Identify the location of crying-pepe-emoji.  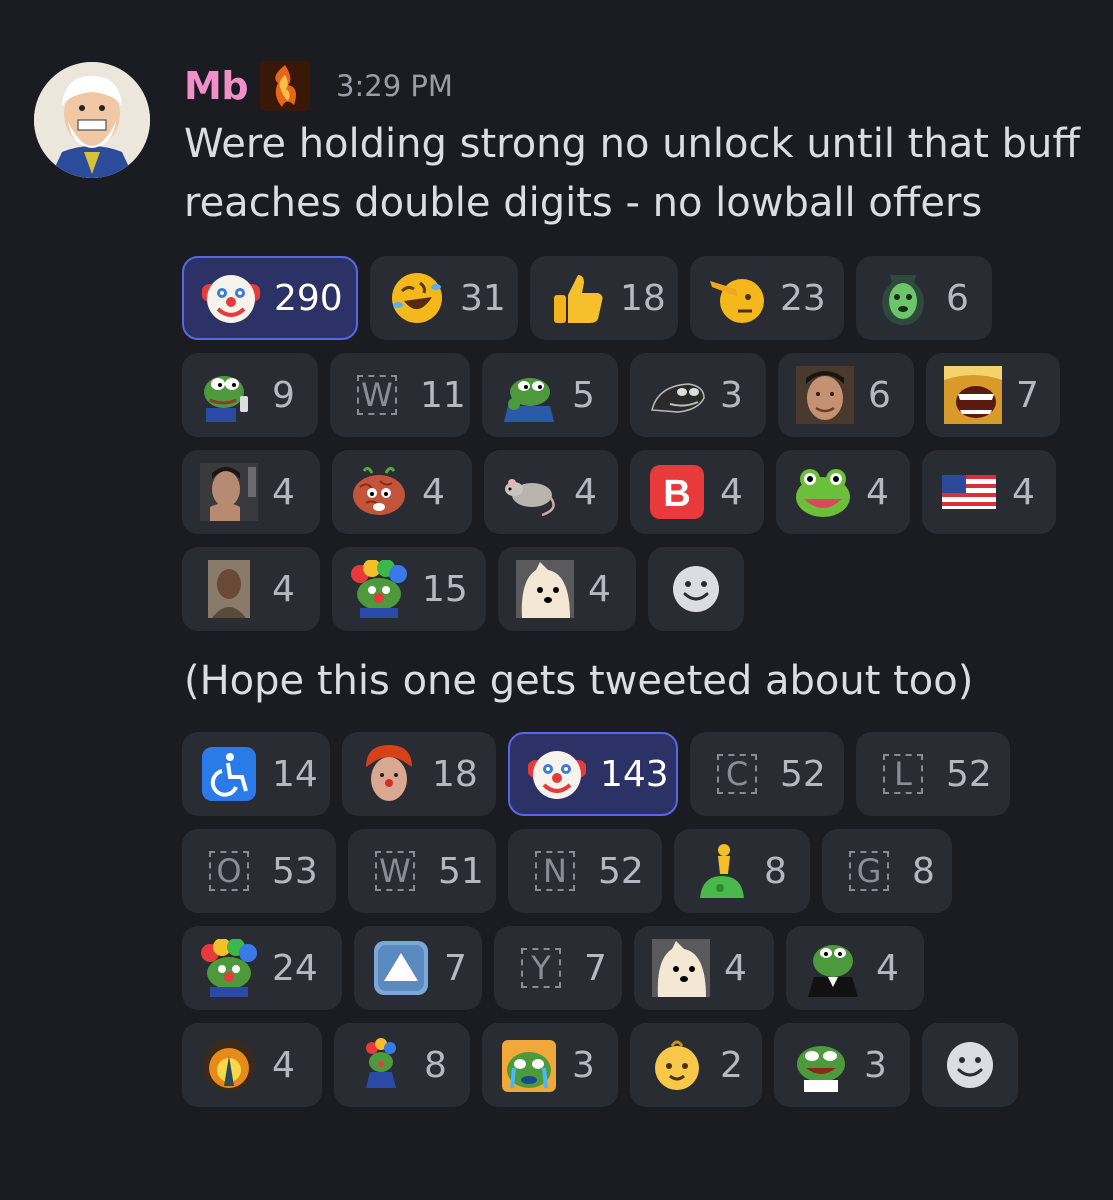
(529, 1065).